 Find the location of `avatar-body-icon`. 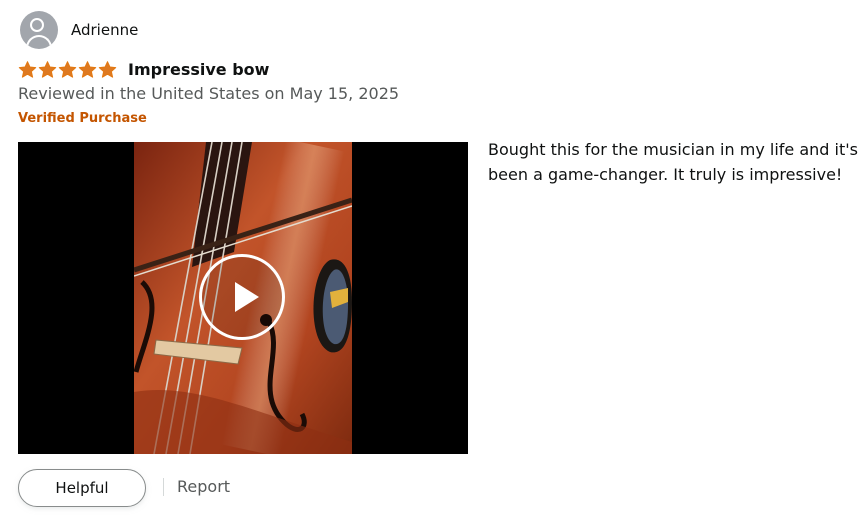

avatar-body-icon is located at coordinates (39, 42).